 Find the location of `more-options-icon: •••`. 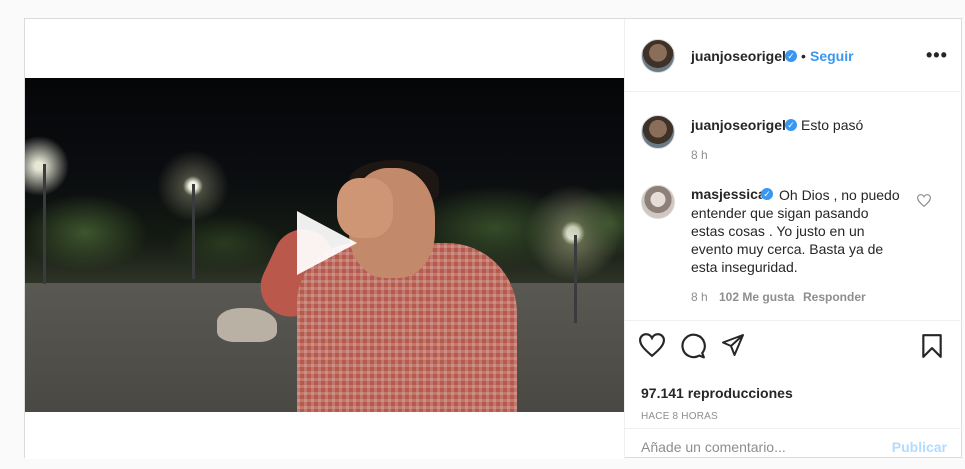

more-options-icon: ••• is located at coordinates (937, 55).